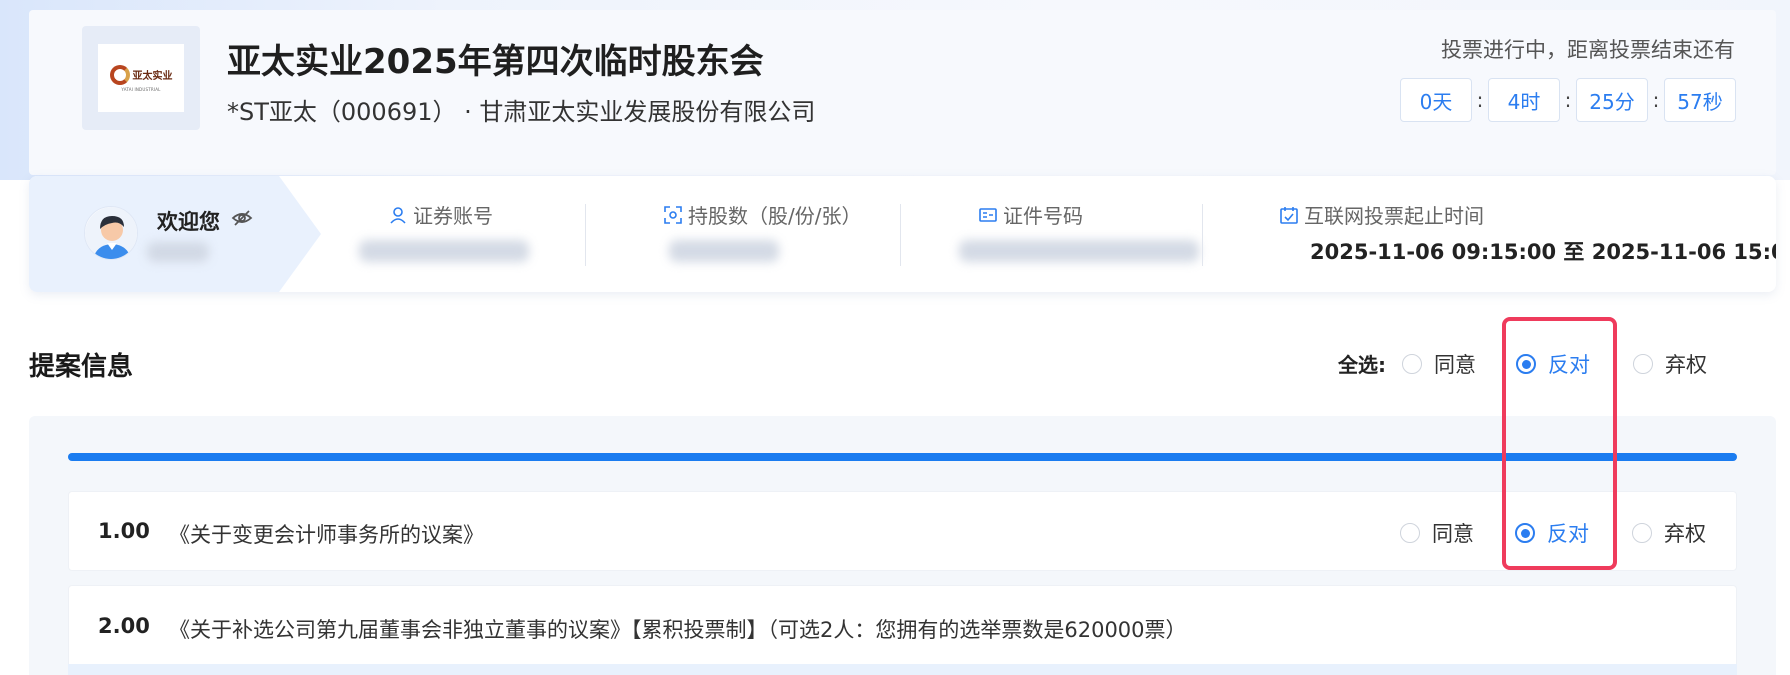 Image resolution: width=1790 pixels, height=675 pixels. I want to click on logo-image: 亚太实业 YATAI INDUSTRIAL, so click(141, 78).